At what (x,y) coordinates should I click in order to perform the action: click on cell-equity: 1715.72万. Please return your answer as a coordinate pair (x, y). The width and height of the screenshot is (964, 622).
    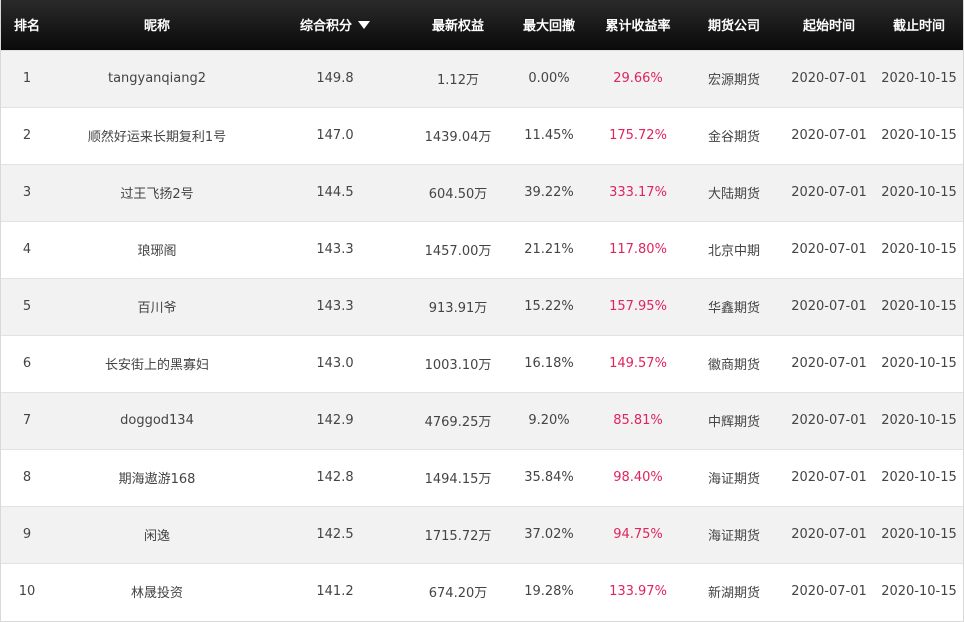
    Looking at the image, I should click on (458, 536).